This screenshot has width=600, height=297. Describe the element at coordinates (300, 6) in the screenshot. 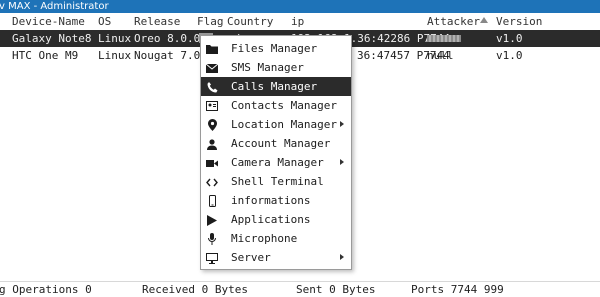

I see `title-bar: v MAX - Administrator` at that location.